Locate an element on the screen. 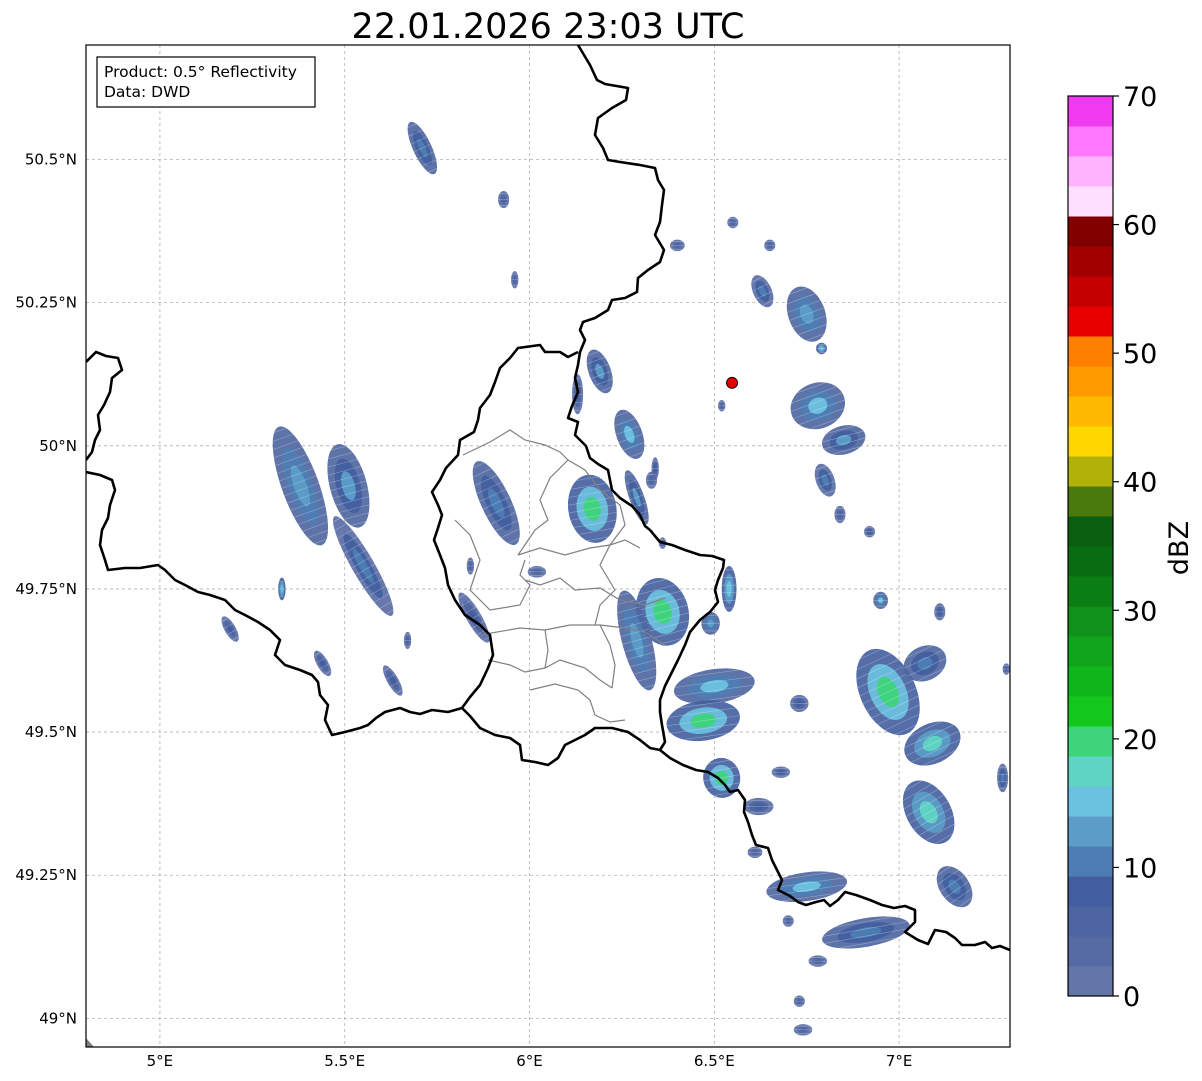 The image size is (1202, 1081). x-axis-ticks: 5°E 5.5°E 6°E 6.5°E 7°E is located at coordinates (530, 1061).